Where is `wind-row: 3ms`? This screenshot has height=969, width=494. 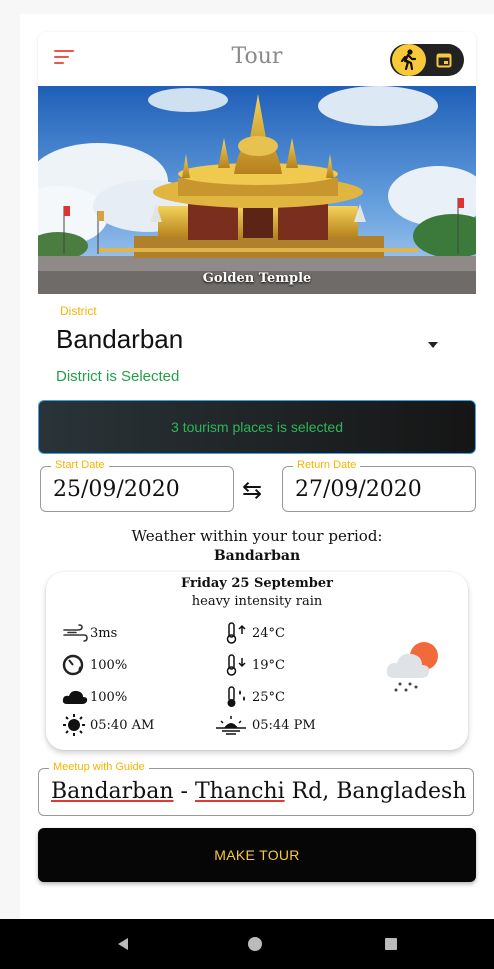 wind-row: 3ms is located at coordinates (89, 633).